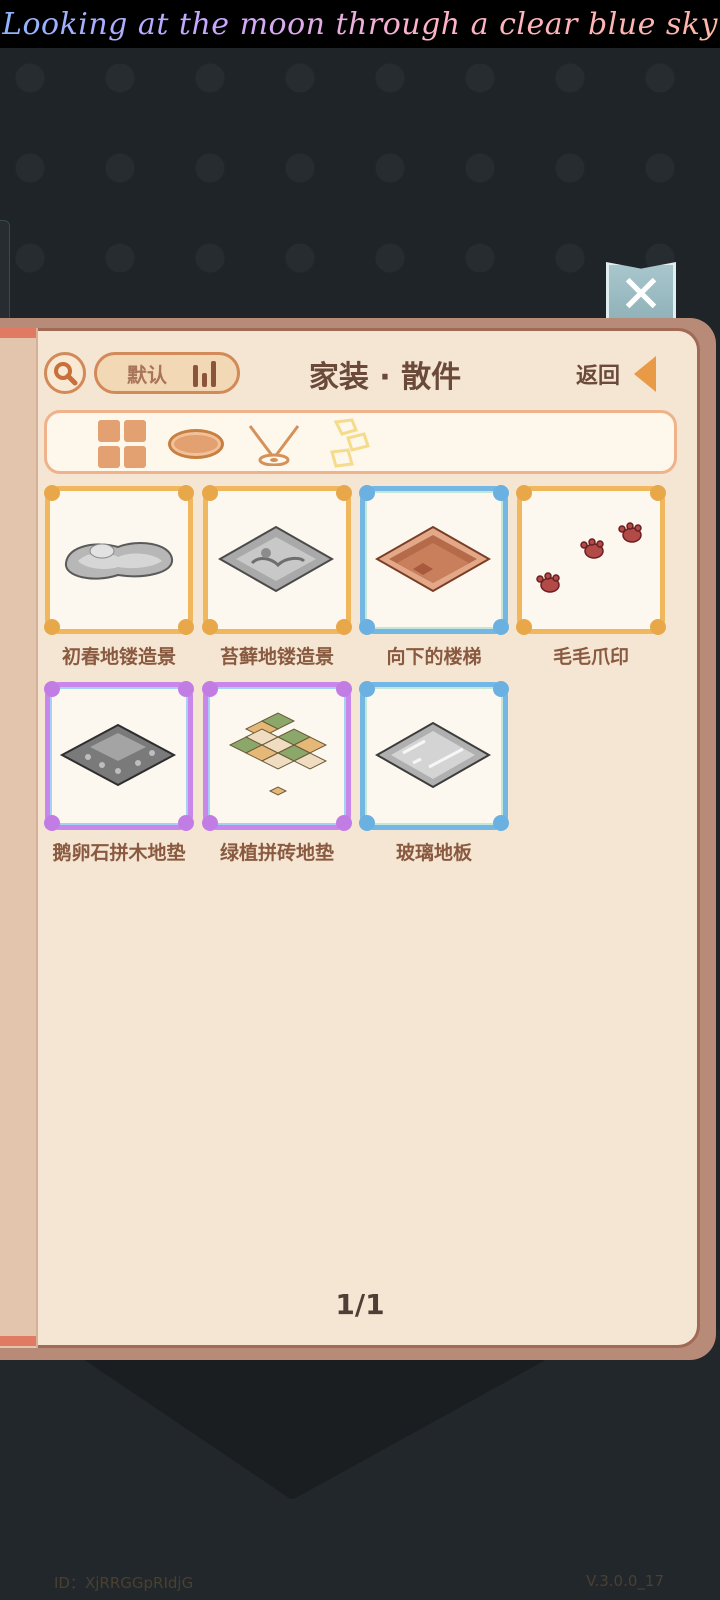 The image size is (720, 1600). Describe the element at coordinates (18, 333) in the screenshot. I see `spine-edge-top` at that location.